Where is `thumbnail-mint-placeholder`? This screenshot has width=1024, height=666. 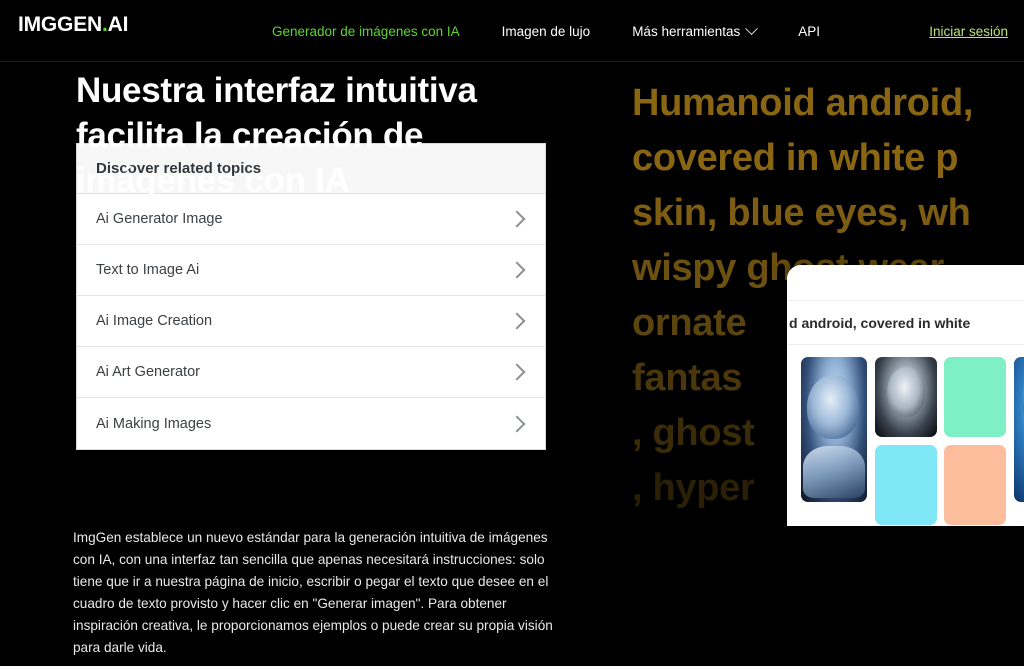
thumbnail-mint-placeholder is located at coordinates (975, 397).